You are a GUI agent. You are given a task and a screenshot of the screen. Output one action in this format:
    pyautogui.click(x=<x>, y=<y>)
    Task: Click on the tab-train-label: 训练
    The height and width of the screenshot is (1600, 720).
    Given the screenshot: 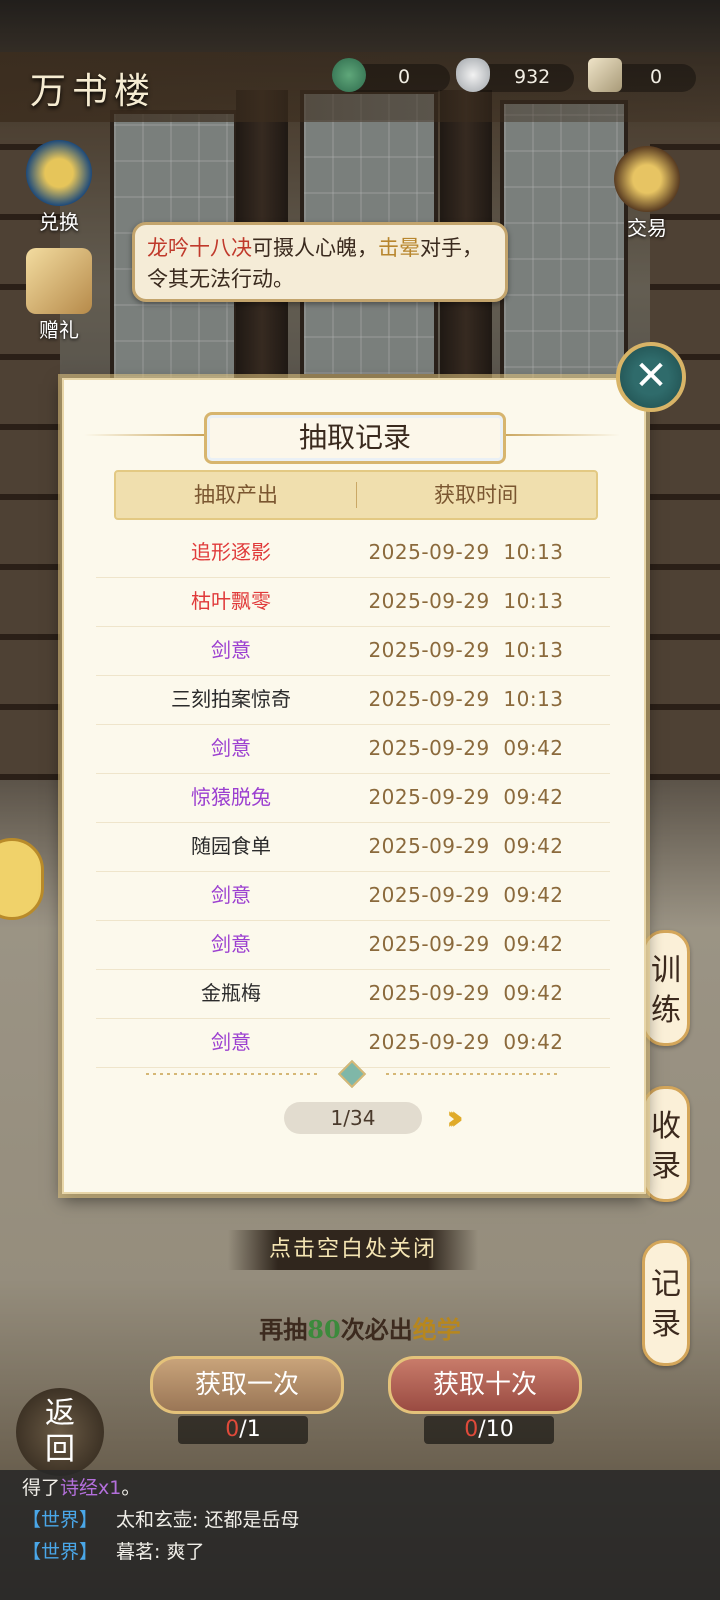 What is the action you would take?
    pyautogui.click(x=666, y=990)
    